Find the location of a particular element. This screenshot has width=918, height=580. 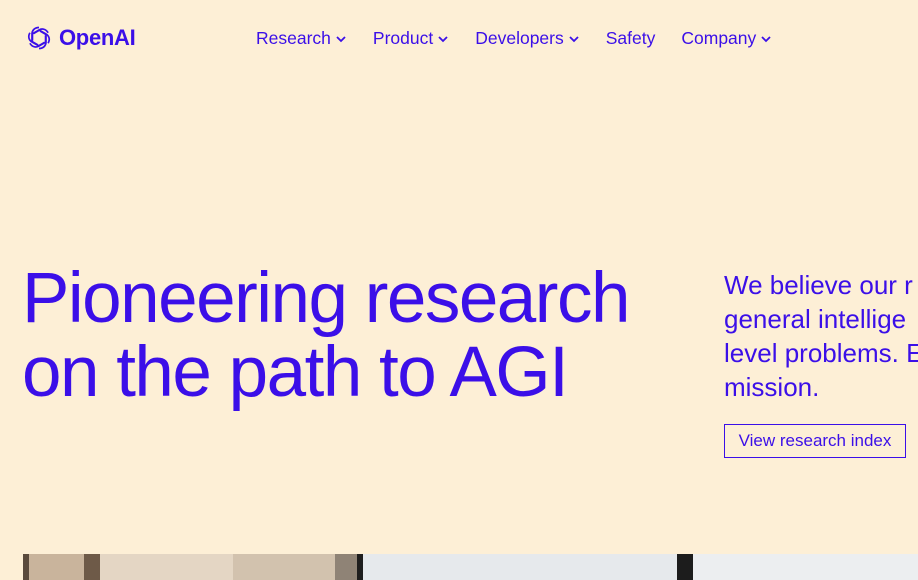

hero-description-line: mission. is located at coordinates (772, 387).